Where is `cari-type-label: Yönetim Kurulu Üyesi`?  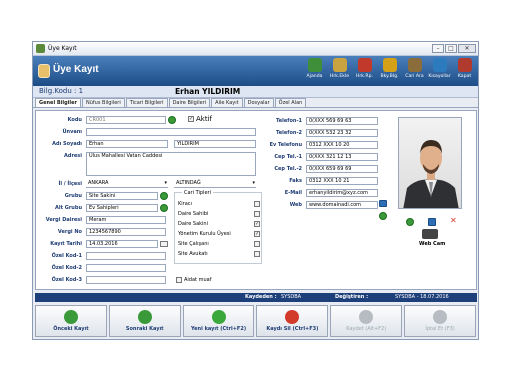 cari-type-label: Yönetim Kurulu Üyesi is located at coordinates (204, 234).